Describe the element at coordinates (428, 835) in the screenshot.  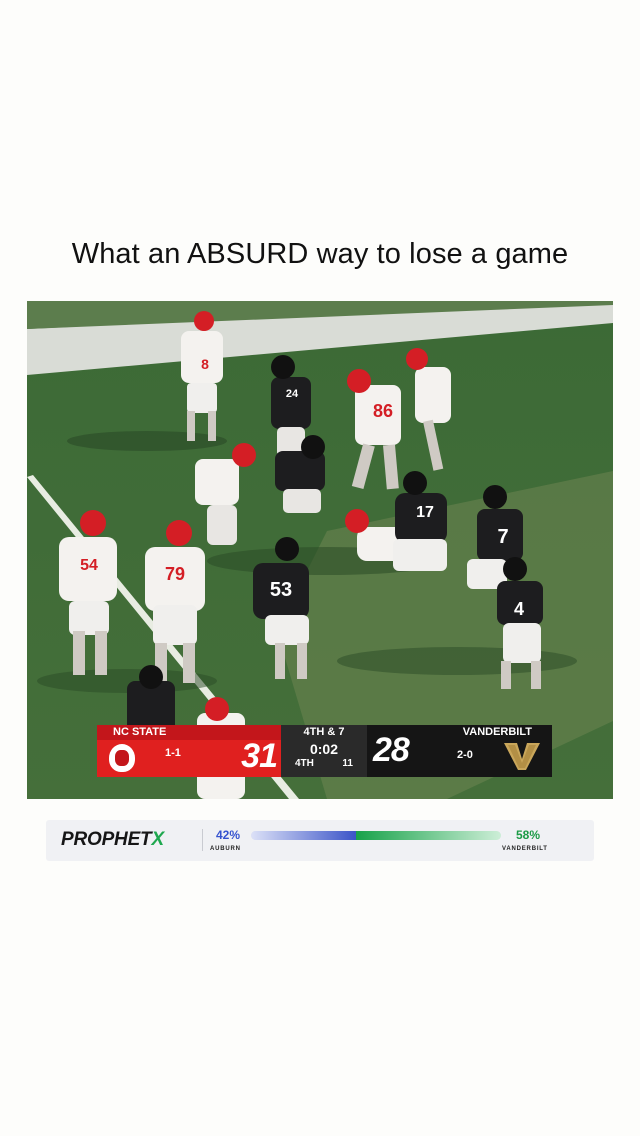
I see `right-team-fill` at that location.